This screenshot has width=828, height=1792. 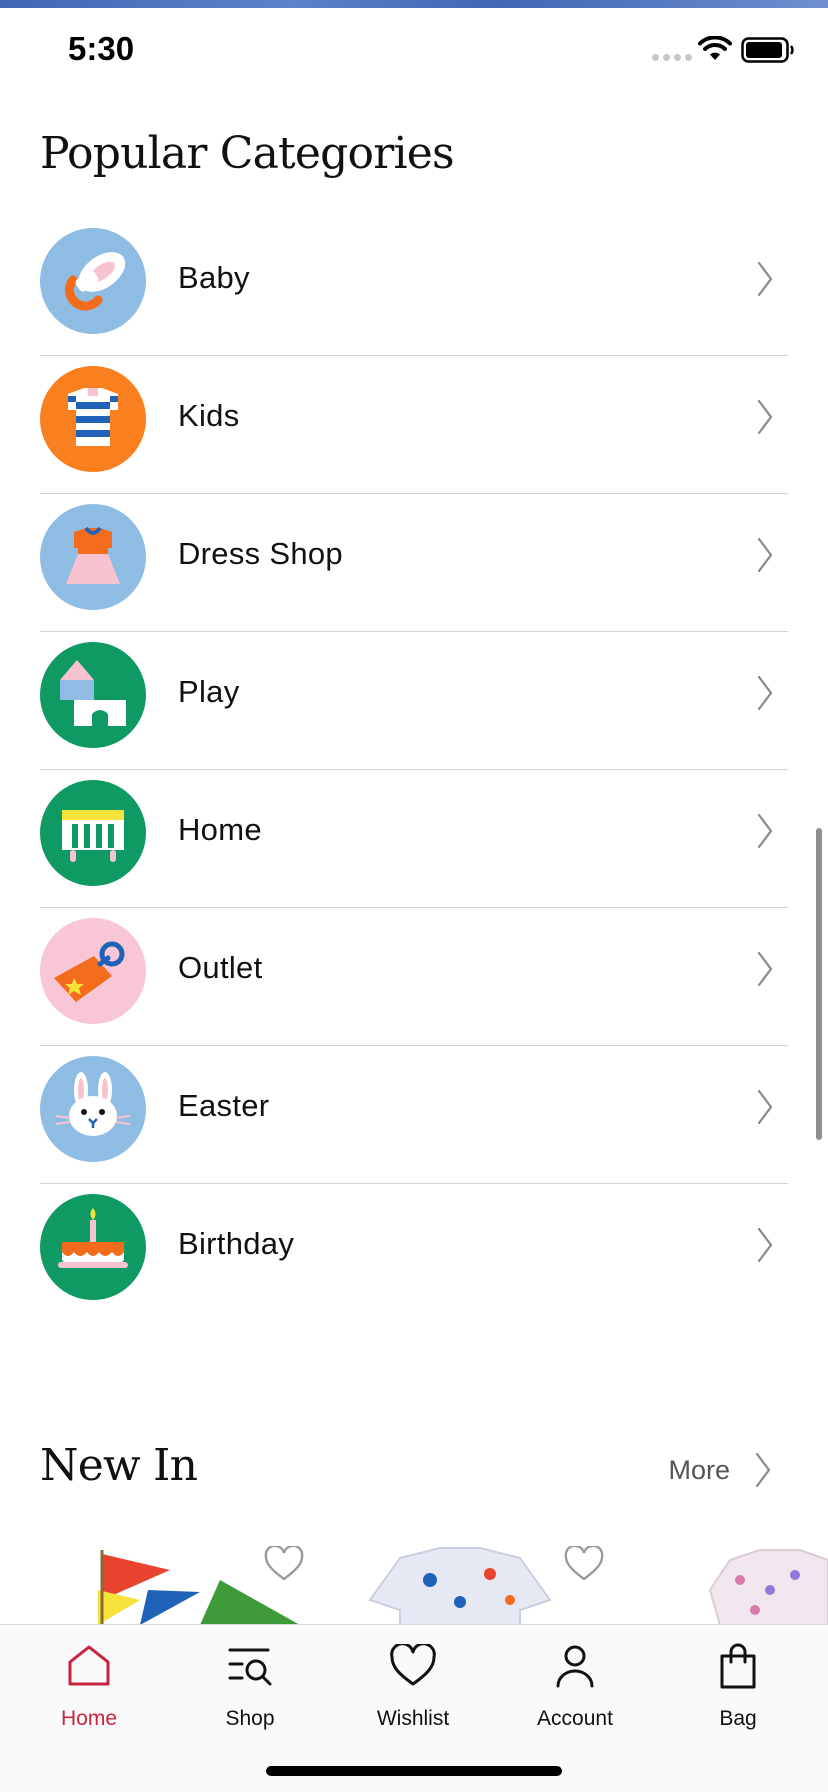 What do you see at coordinates (575, 1666) in the screenshot?
I see `person-icon` at bounding box center [575, 1666].